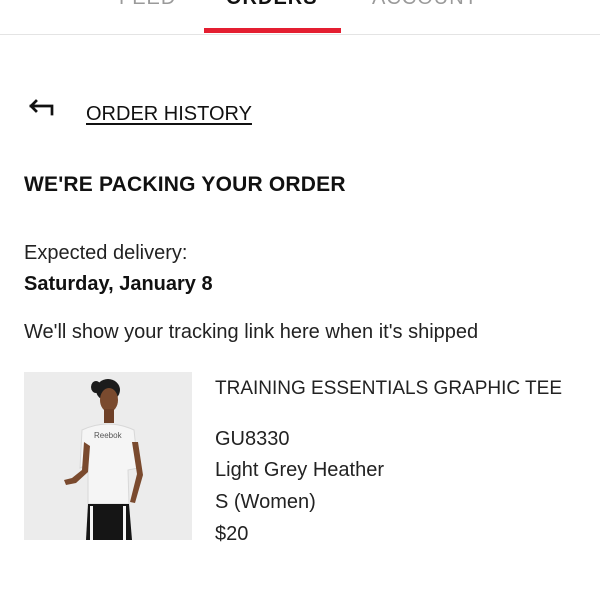  Describe the element at coordinates (232, 534) in the screenshot. I see `product-price: $20` at that location.